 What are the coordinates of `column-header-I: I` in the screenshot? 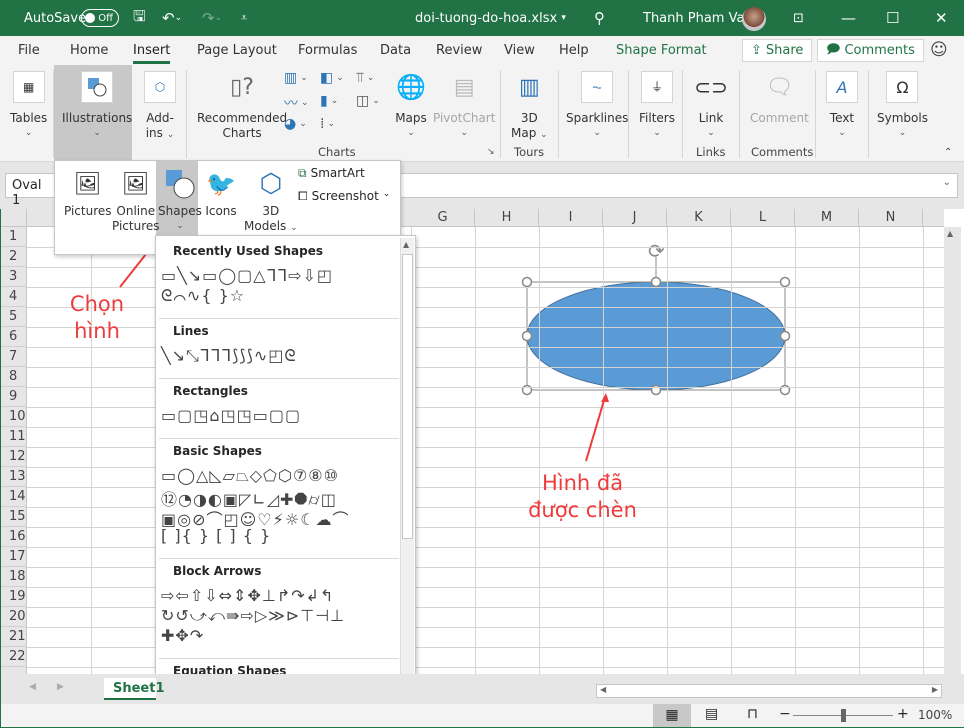 It's located at (571, 218).